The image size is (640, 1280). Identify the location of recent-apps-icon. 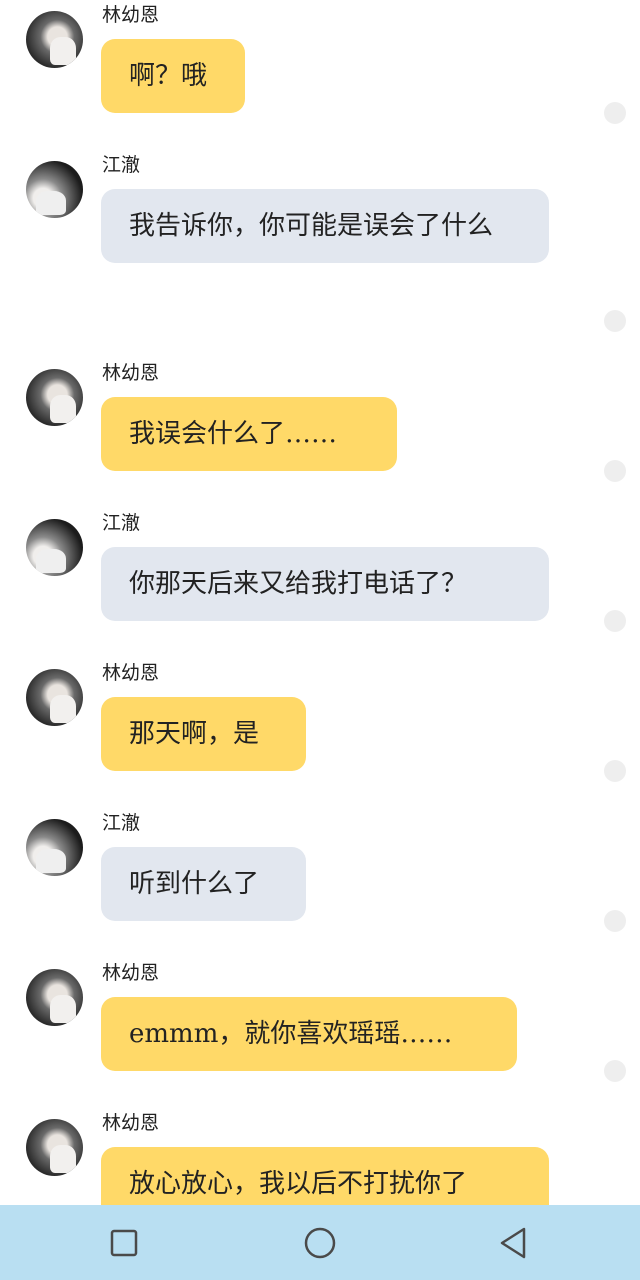
(124, 1243).